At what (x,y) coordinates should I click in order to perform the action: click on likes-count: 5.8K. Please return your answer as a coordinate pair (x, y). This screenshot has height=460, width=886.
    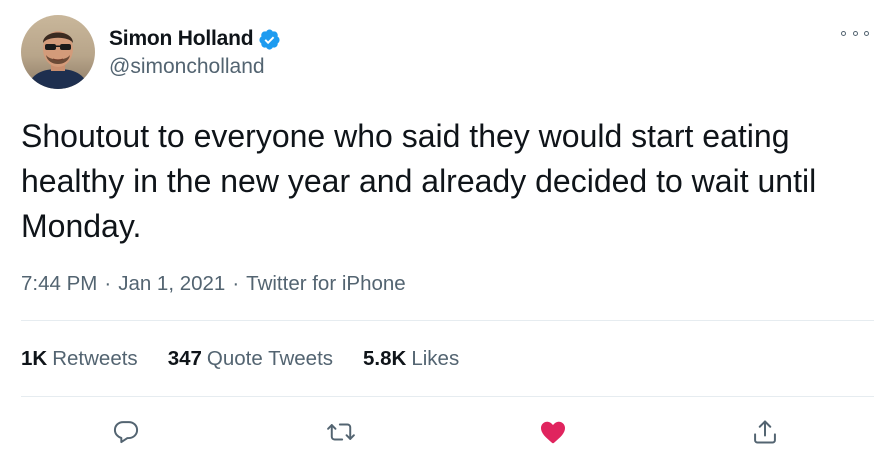
    Looking at the image, I should click on (385, 358).